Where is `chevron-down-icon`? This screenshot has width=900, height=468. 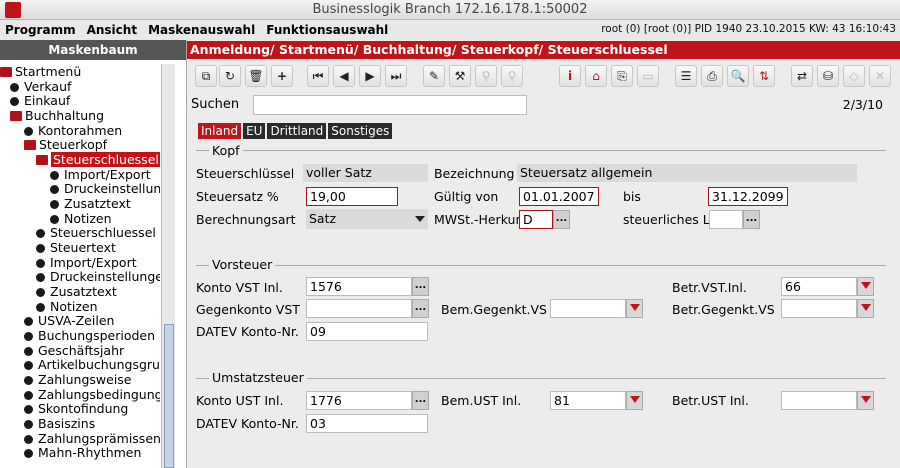
chevron-down-icon is located at coordinates (420, 219).